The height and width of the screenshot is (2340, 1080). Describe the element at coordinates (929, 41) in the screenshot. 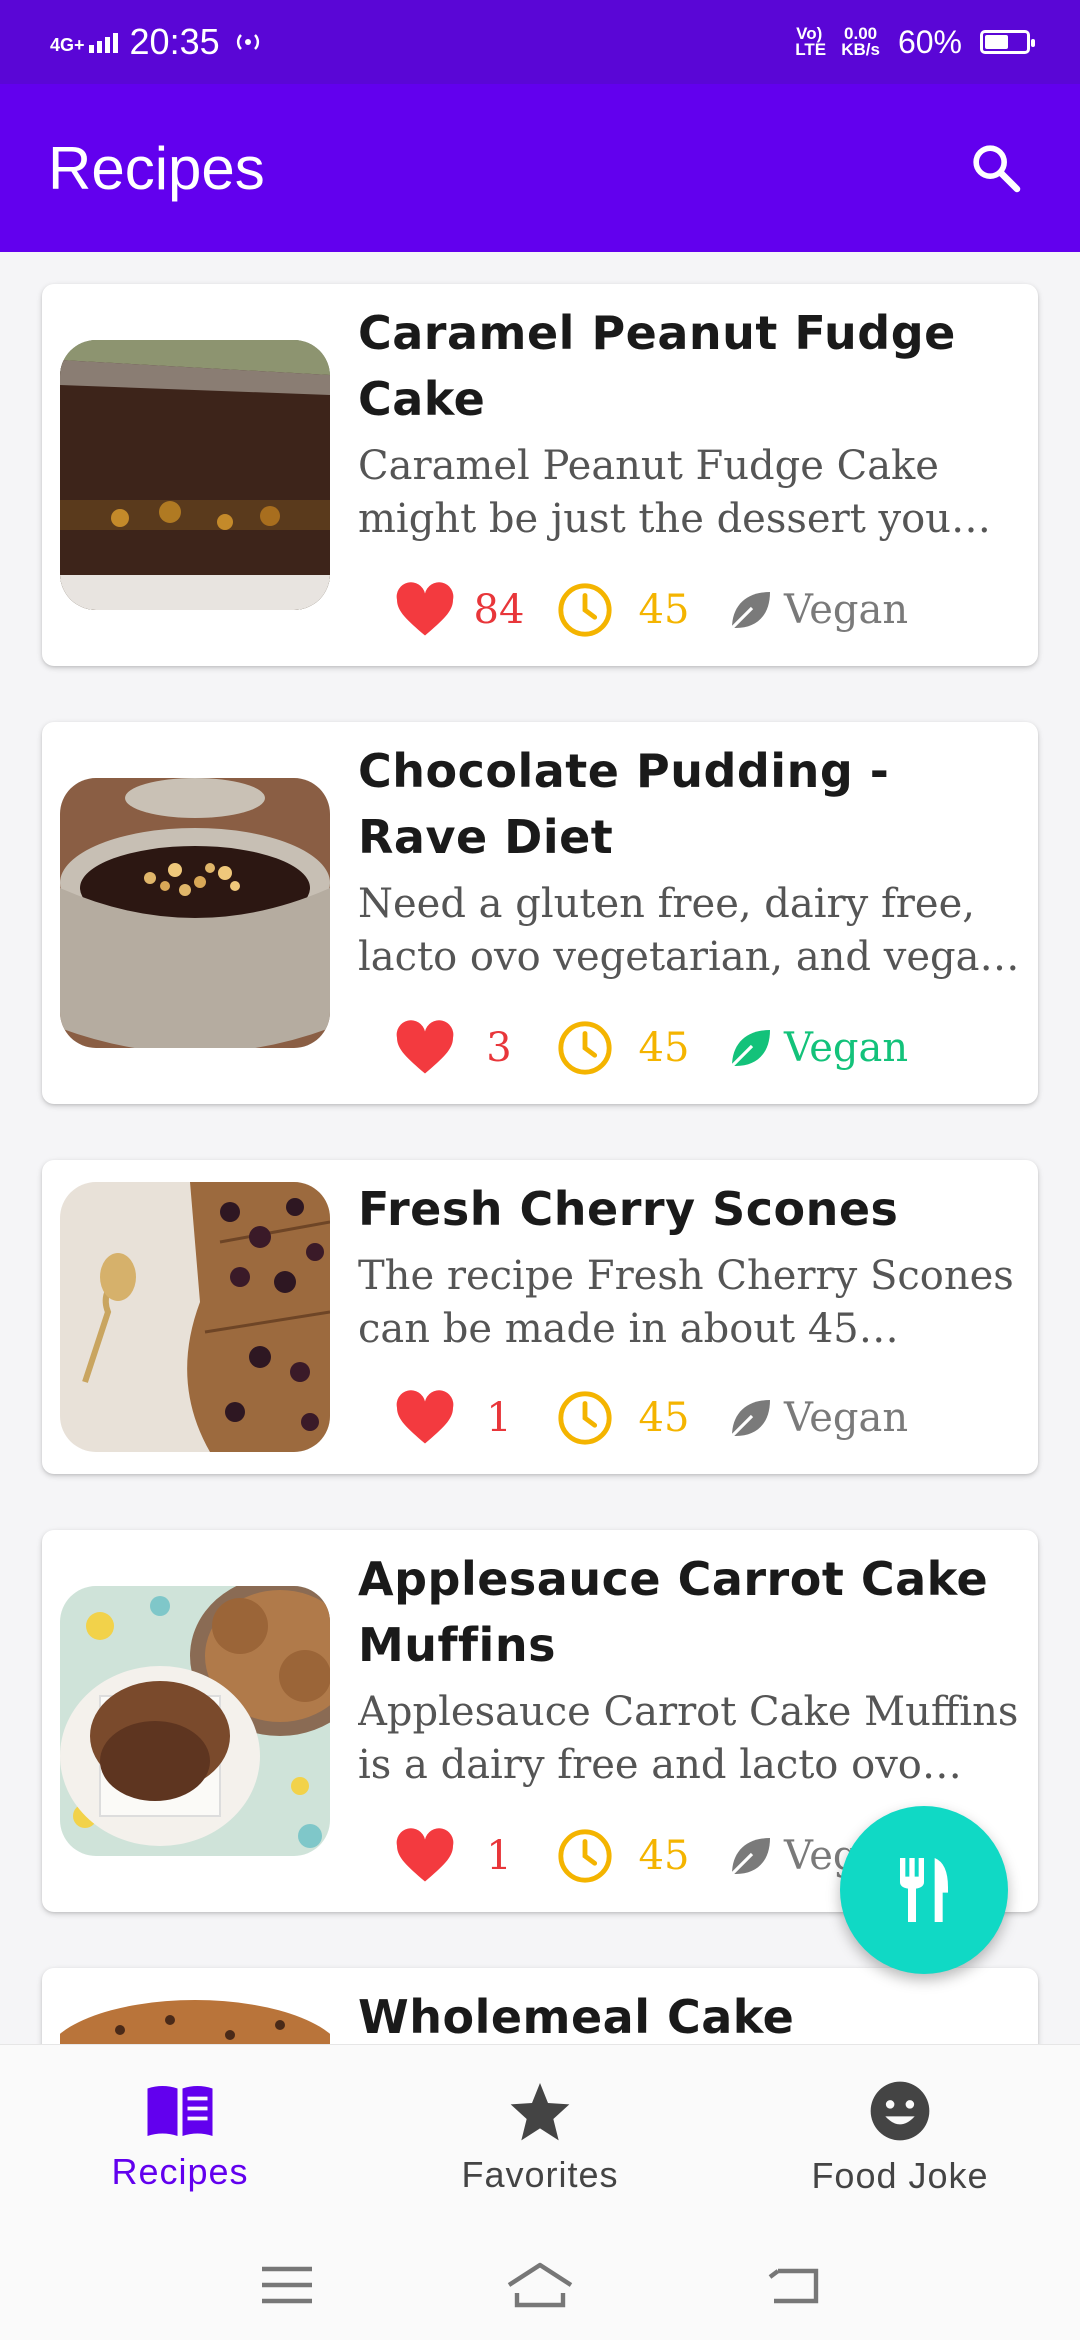

I see `battery-percent: 60%` at that location.